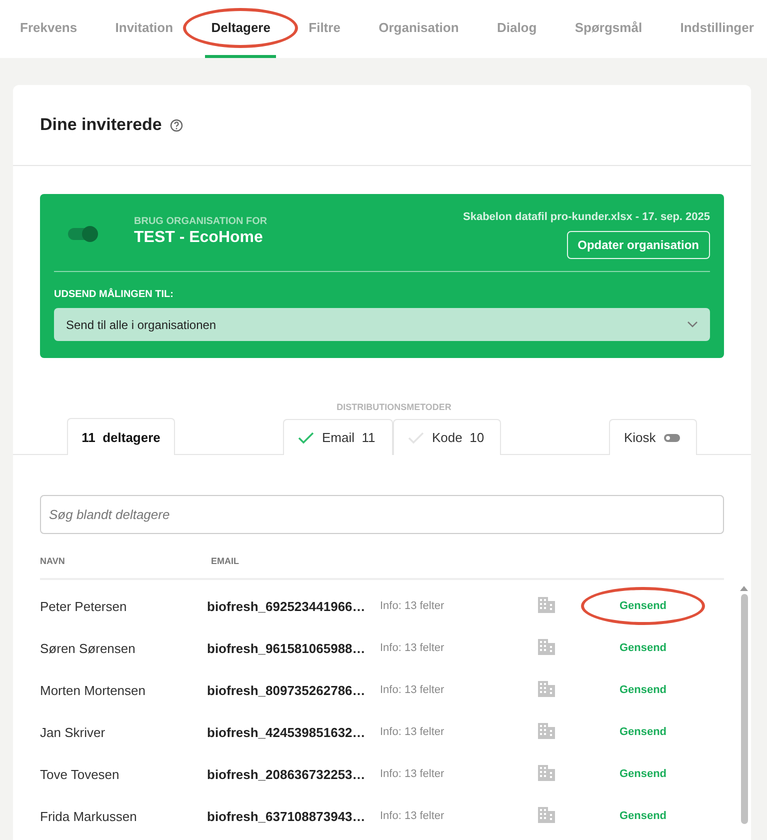 The height and width of the screenshot is (840, 767). Describe the element at coordinates (382, 514) in the screenshot. I see `search-field: Søg blandt deltagere` at that location.